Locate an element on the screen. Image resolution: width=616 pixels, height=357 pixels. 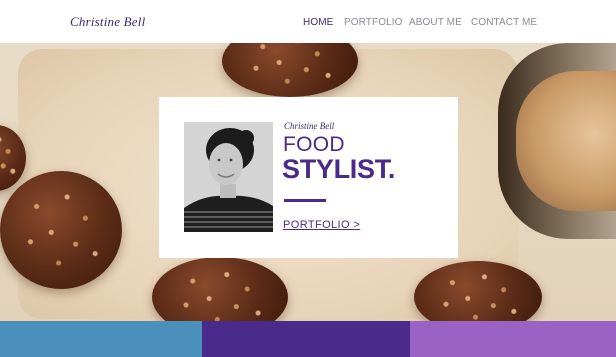
nav-item-portfolio: PORTFOLIO is located at coordinates (373, 22).